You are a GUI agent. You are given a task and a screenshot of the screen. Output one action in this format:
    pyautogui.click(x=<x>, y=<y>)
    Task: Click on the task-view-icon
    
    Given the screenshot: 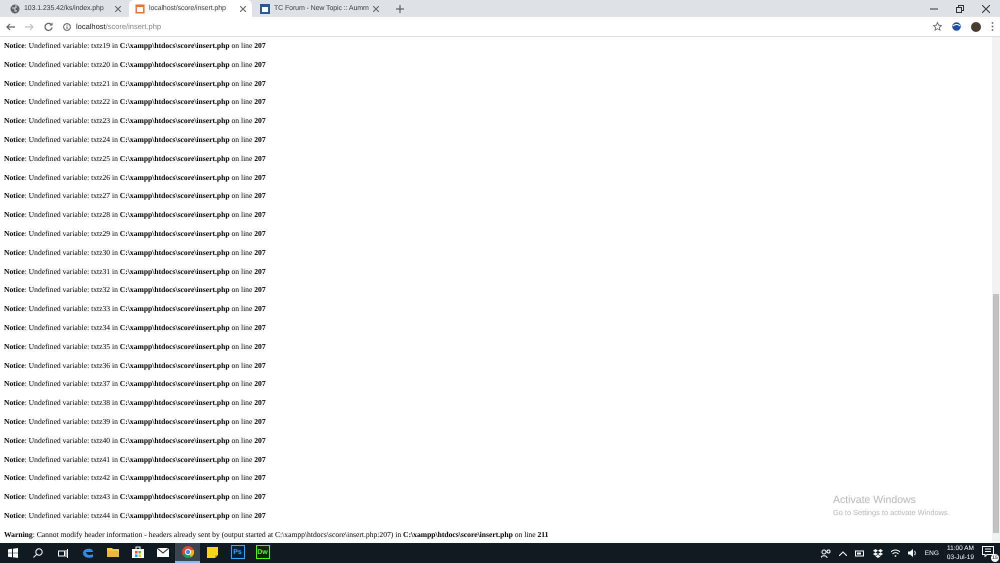 What is the action you would take?
    pyautogui.click(x=63, y=553)
    